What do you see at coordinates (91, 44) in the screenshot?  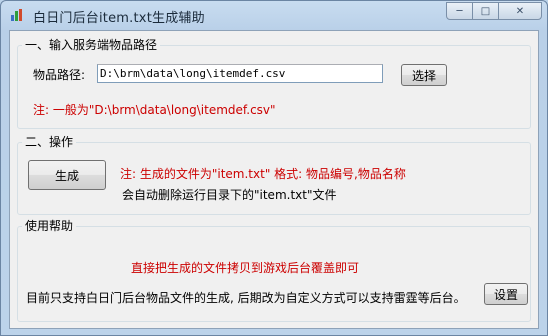 I see `path-group-title: 一、输入服务端物品路径` at bounding box center [91, 44].